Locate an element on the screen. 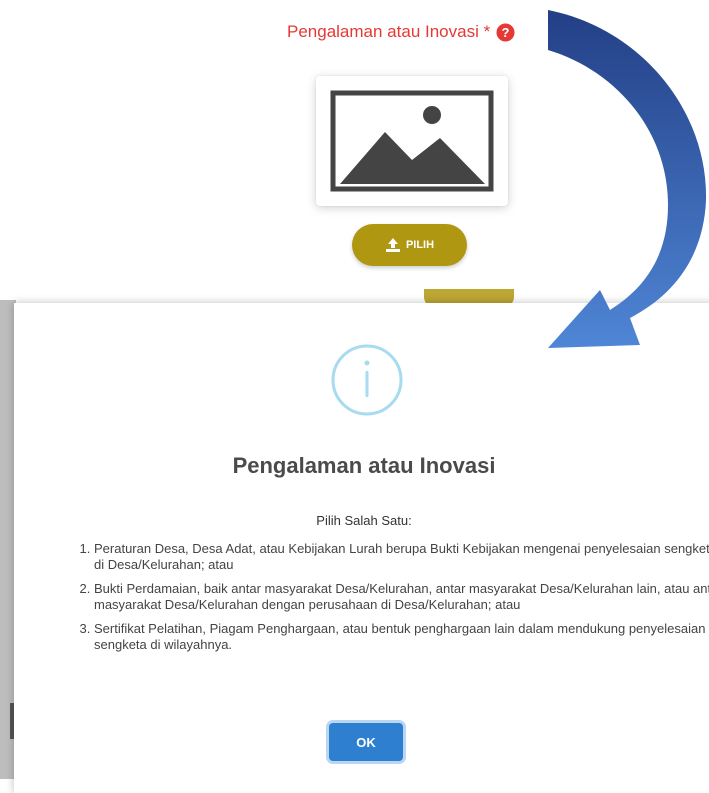 This screenshot has width=709, height=793. upload-icon is located at coordinates (392, 245).